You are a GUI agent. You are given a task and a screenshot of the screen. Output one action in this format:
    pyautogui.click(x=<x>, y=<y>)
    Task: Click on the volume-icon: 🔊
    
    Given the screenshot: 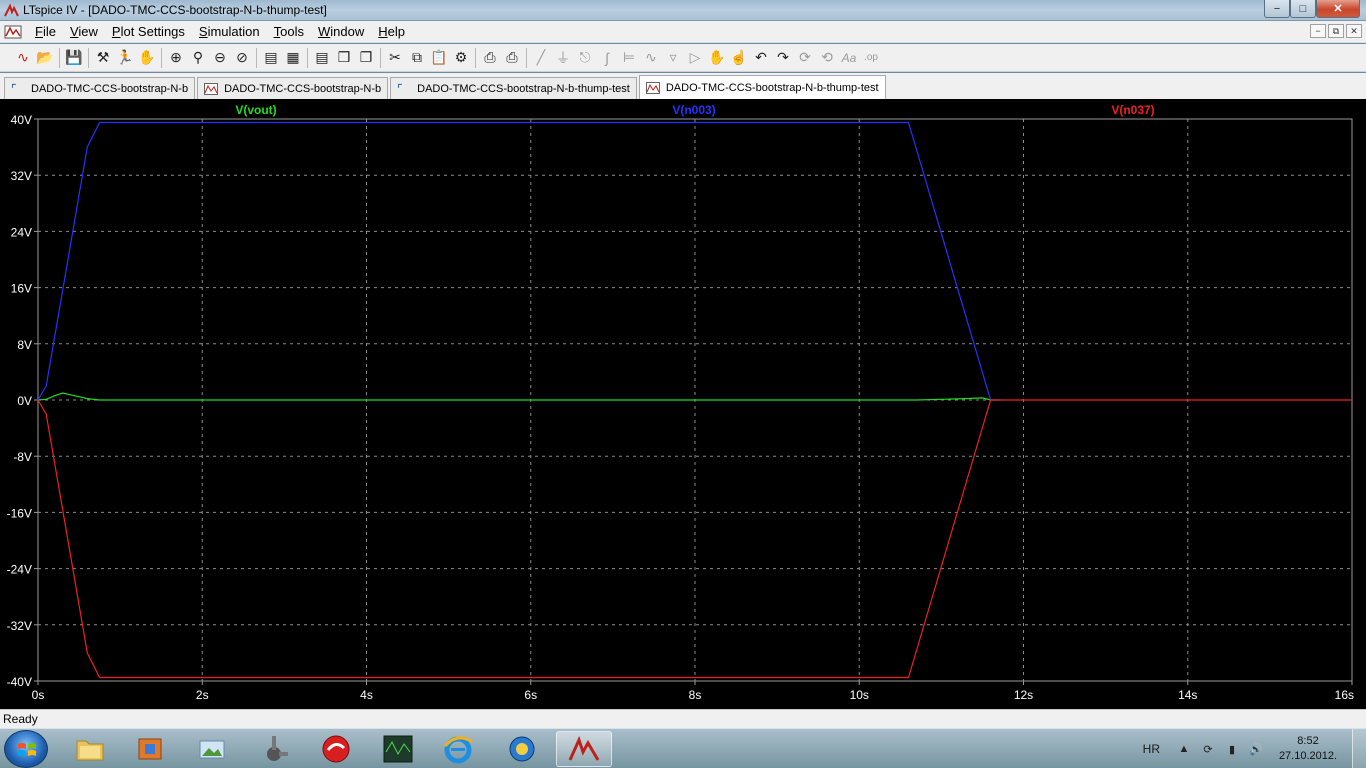 What is the action you would take?
    pyautogui.click(x=1256, y=749)
    